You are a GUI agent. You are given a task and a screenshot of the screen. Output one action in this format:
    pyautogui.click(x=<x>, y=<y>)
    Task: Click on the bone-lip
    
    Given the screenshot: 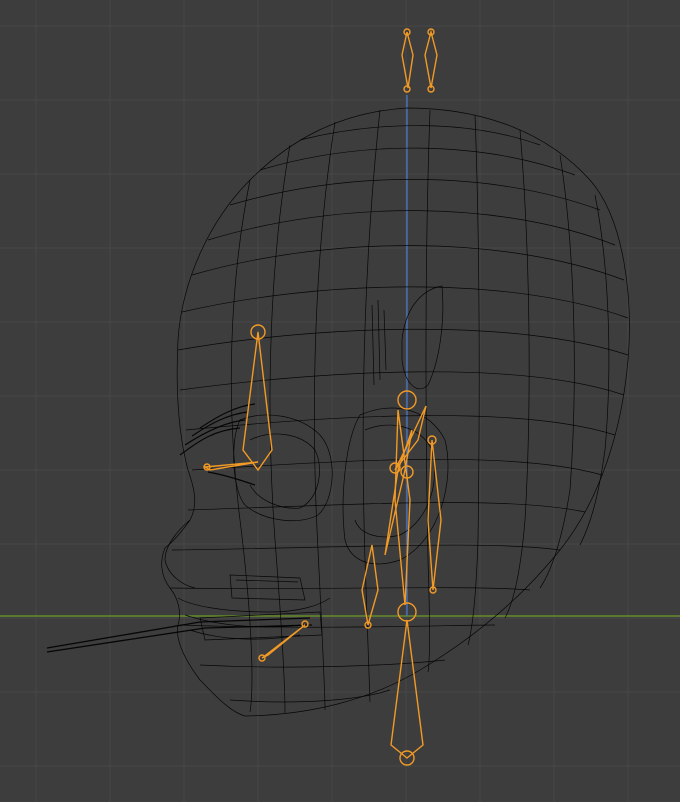 What is the action you would take?
    pyautogui.click(x=283, y=641)
    